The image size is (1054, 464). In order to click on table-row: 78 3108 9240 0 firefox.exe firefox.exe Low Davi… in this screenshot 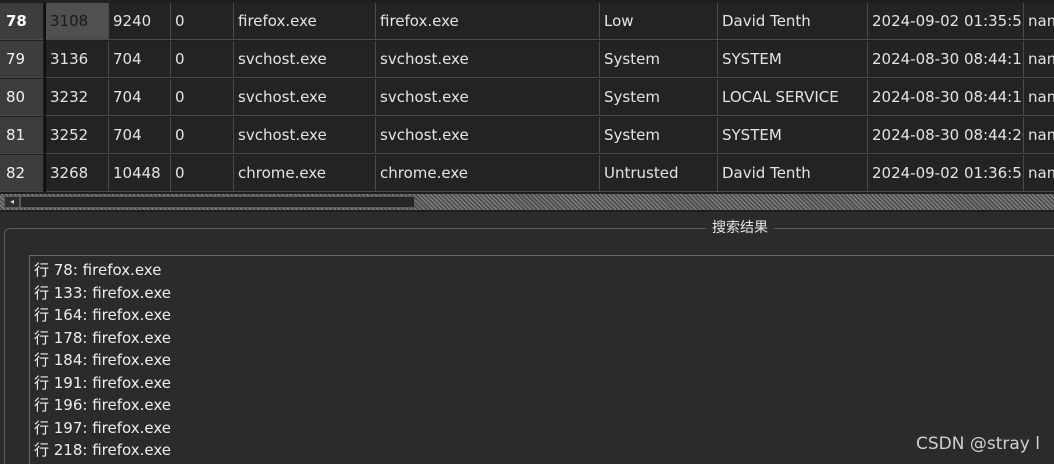, I will do `click(527, 22)`.